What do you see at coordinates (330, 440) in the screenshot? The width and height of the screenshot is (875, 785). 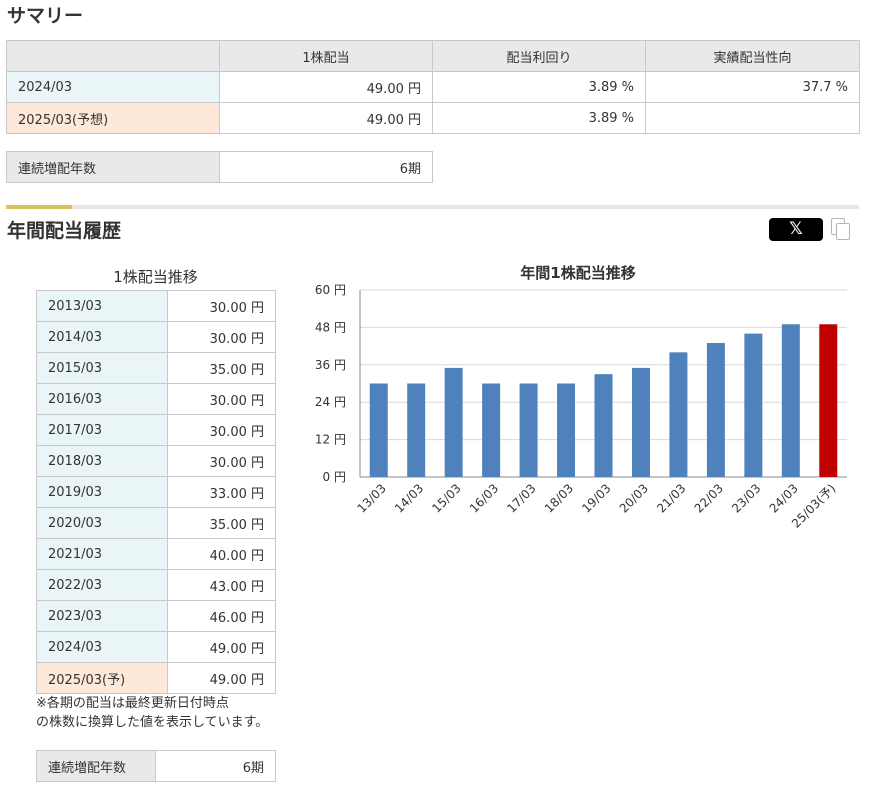 I see `chart-ytick-label: 12 円` at bounding box center [330, 440].